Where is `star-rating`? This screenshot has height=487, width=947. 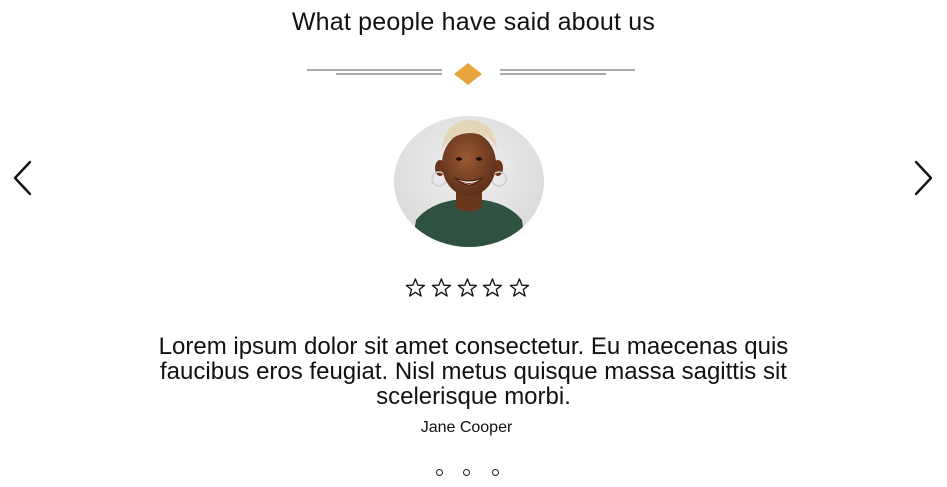 star-rating is located at coordinates (469, 288).